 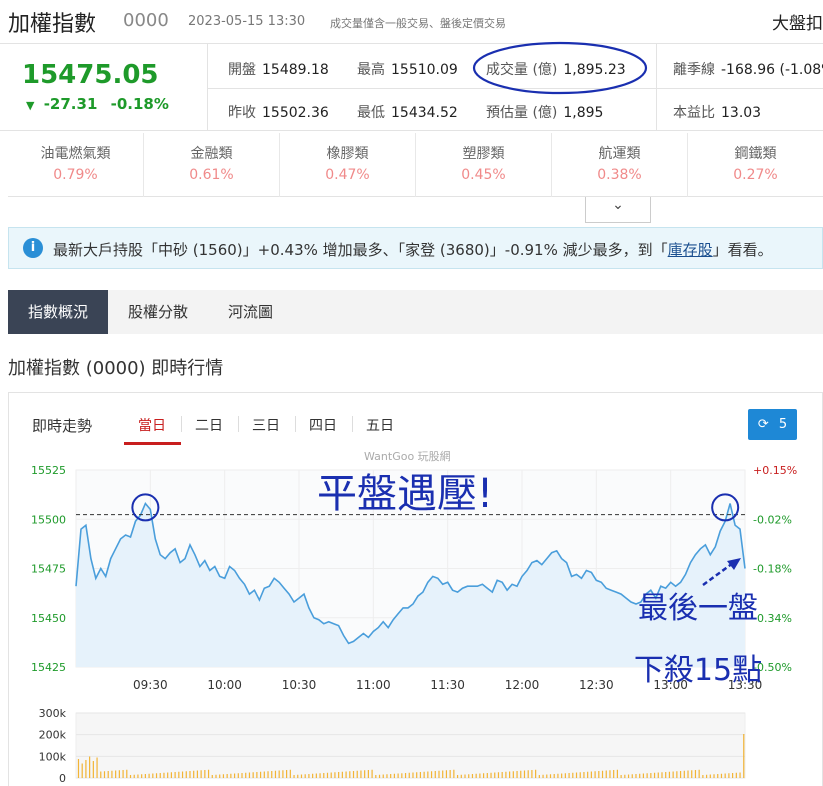 I want to click on stat-low: 最低 15434.52, so click(x=407, y=113).